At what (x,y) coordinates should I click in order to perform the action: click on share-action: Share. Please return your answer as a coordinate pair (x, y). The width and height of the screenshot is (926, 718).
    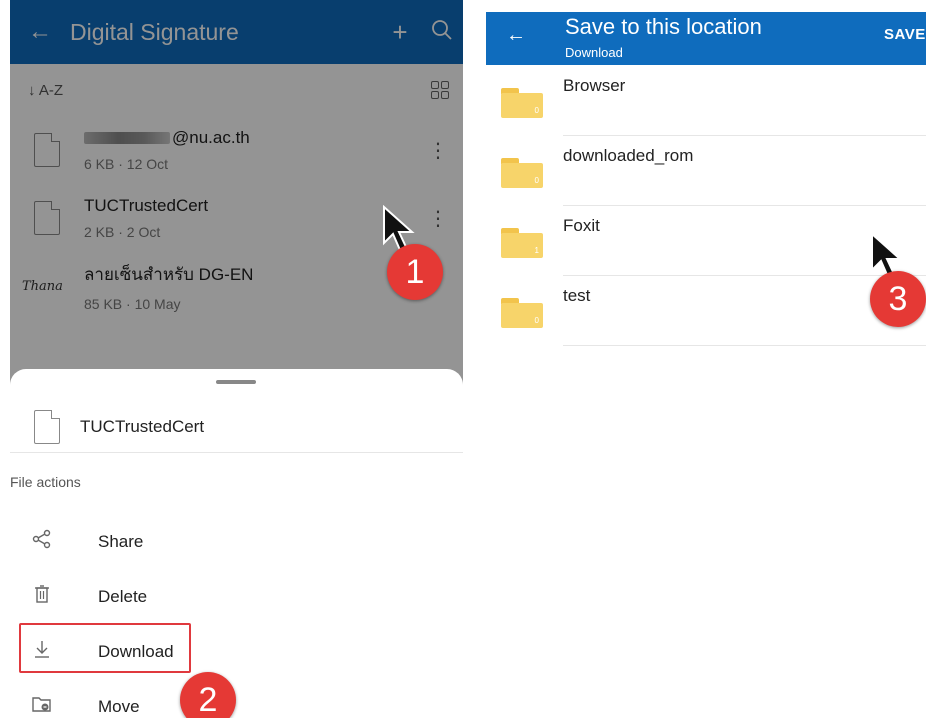
    Looking at the image, I should click on (236, 542).